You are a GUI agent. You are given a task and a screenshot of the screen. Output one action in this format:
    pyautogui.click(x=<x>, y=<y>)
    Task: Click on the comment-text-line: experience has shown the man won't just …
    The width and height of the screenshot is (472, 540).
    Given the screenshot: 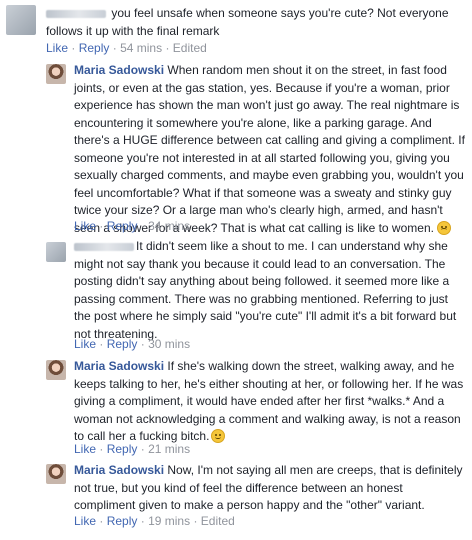 What is the action you would take?
    pyautogui.click(x=267, y=105)
    